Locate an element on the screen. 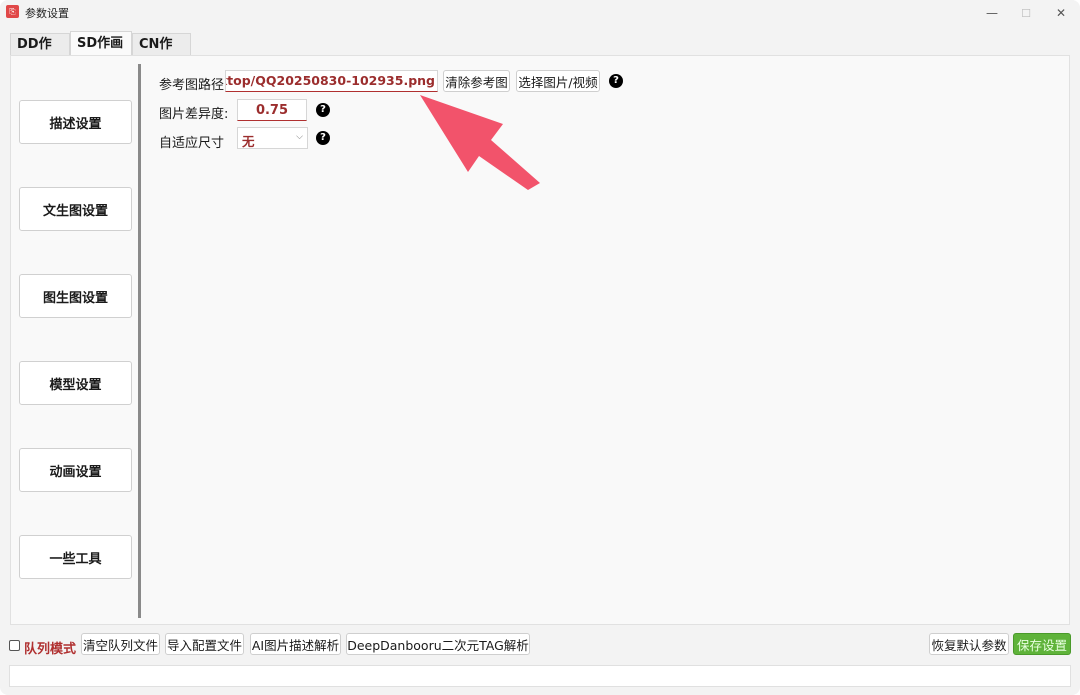 This screenshot has height=695, width=1080. sidebar-item-describe: 描述设置 is located at coordinates (75, 122).